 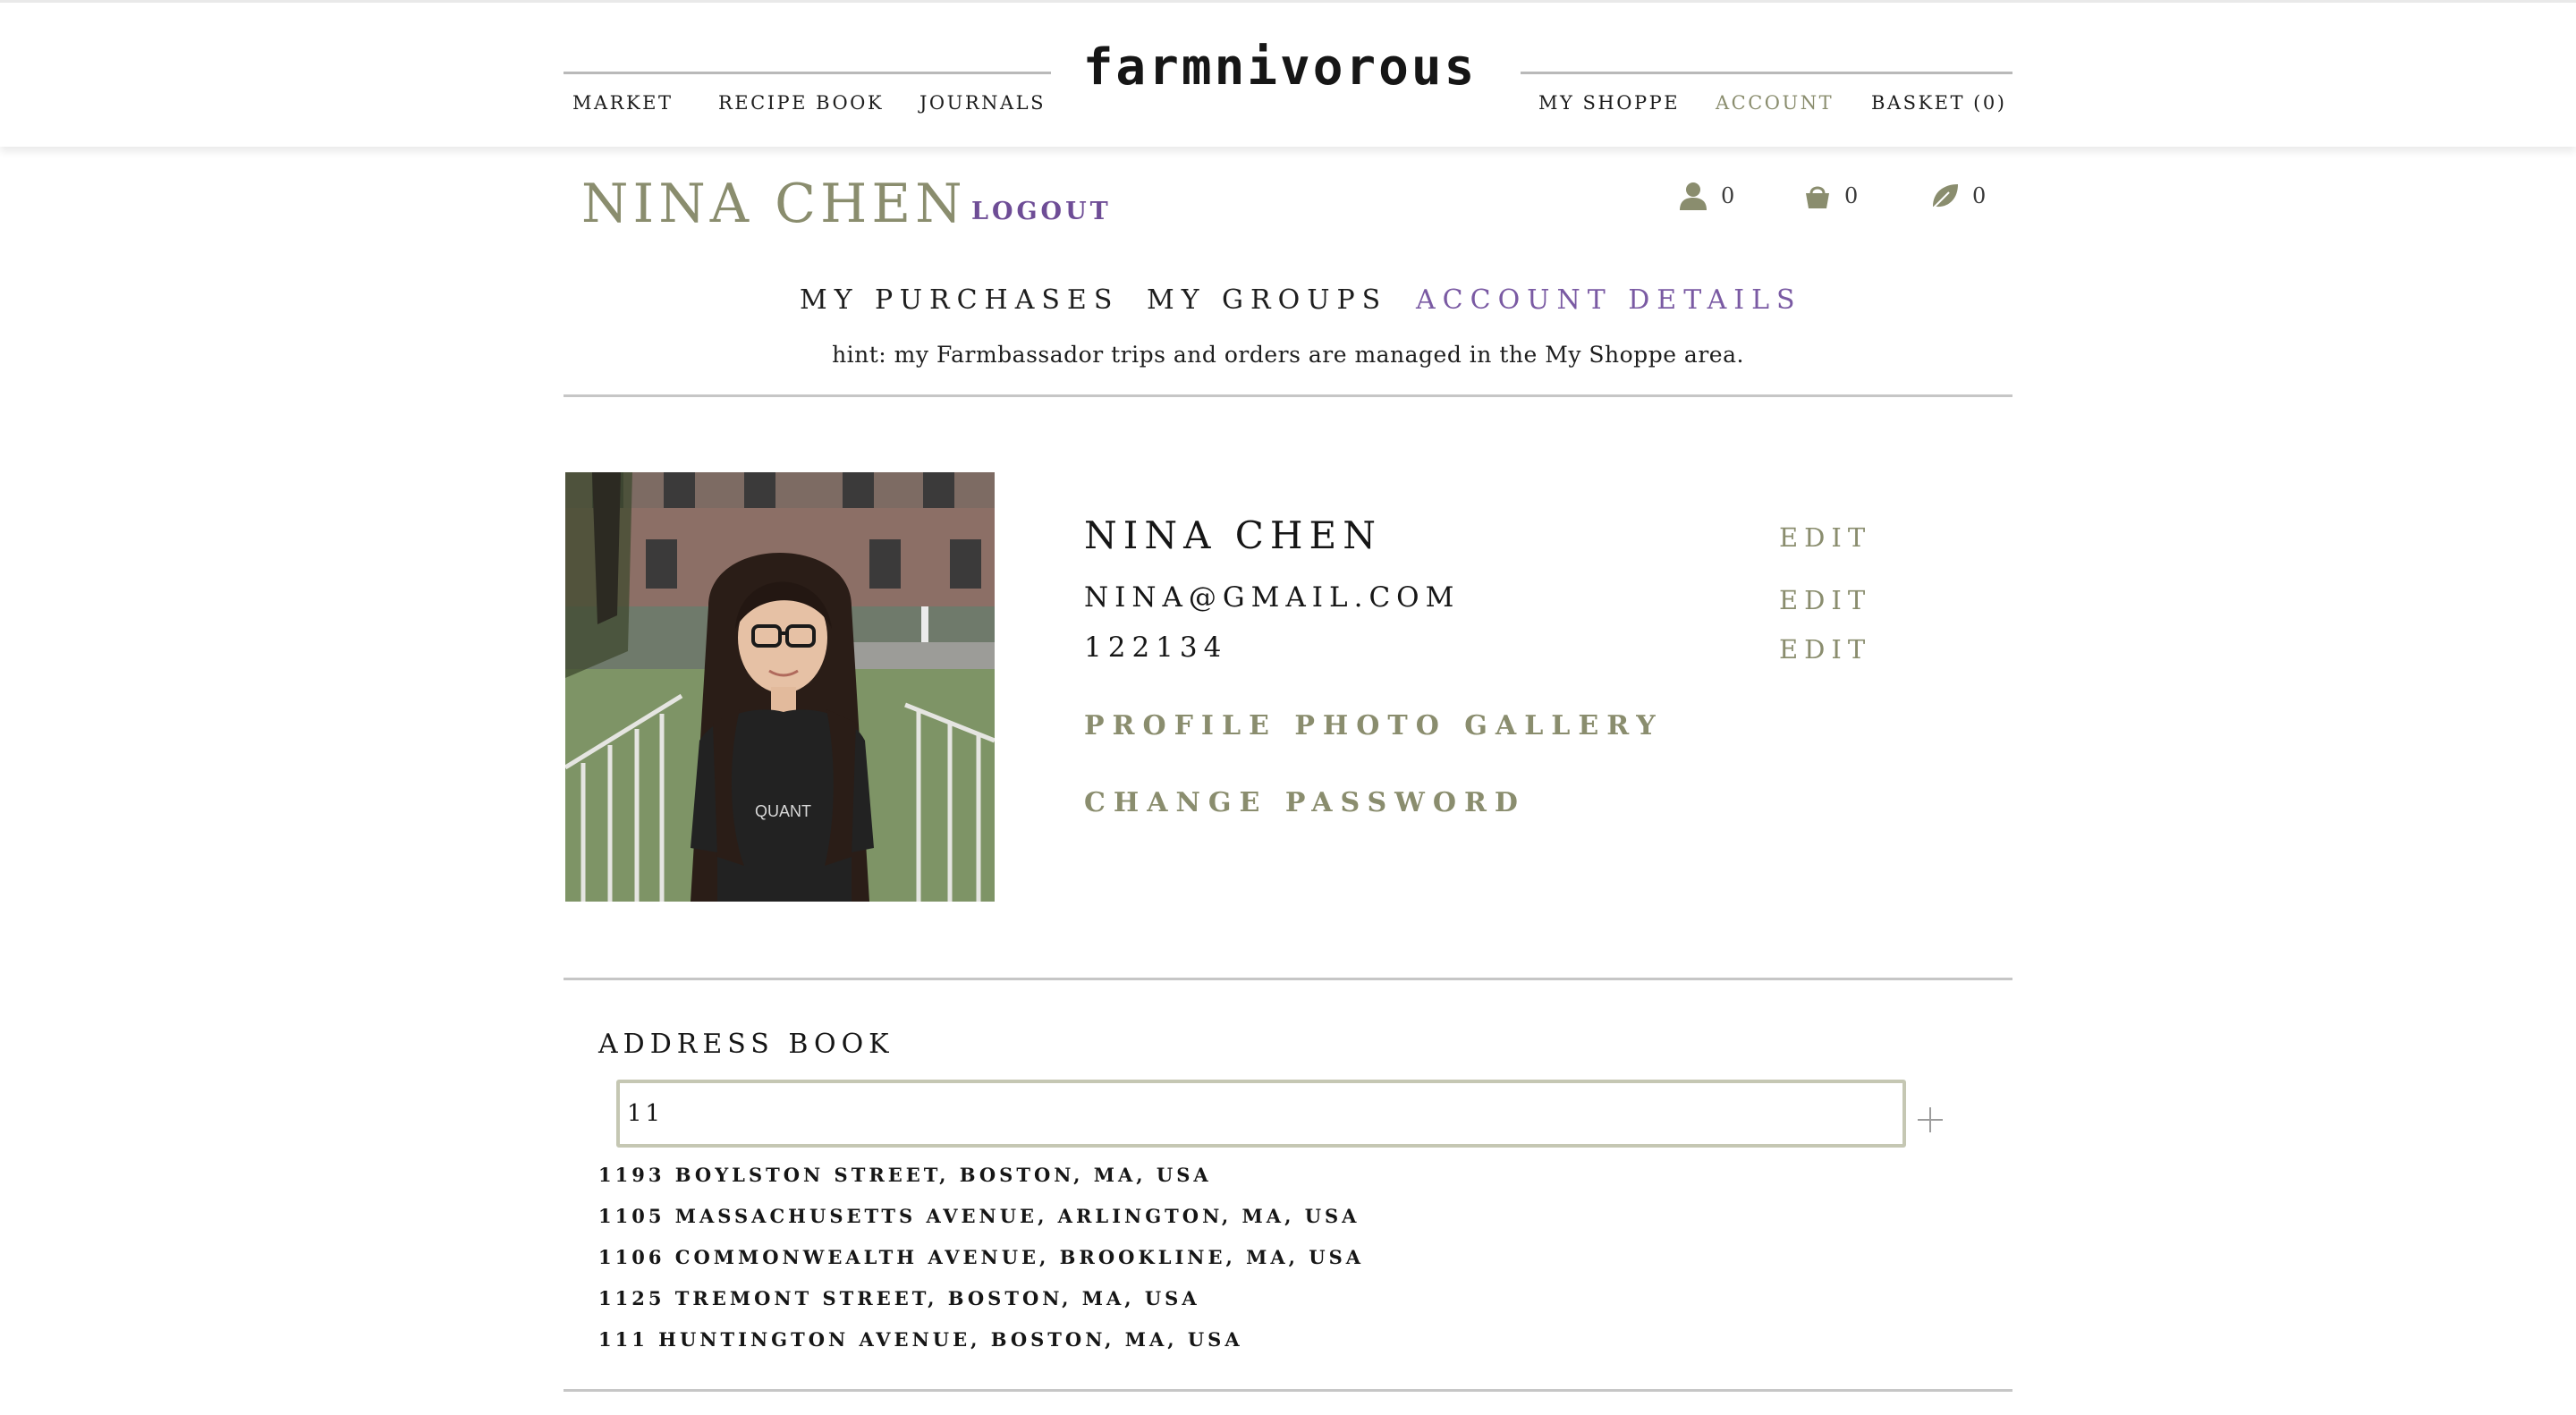 I want to click on address-suggestion: 1193 BOYLSTON STREET, BOSTON, MA, USA, so click(x=905, y=1175).